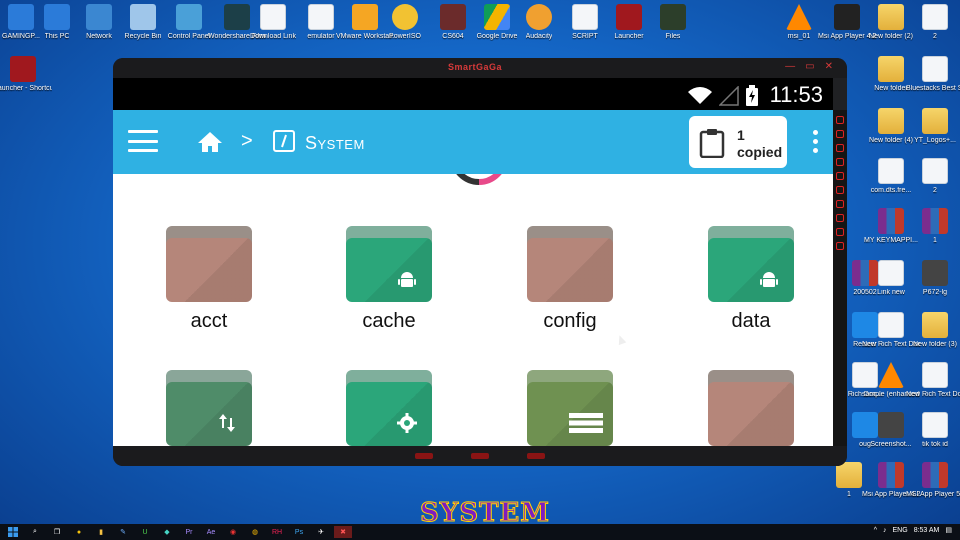 The image size is (960, 540). Describe the element at coordinates (453, 36) in the screenshot. I see `desktop-icon-label: CS604` at that location.